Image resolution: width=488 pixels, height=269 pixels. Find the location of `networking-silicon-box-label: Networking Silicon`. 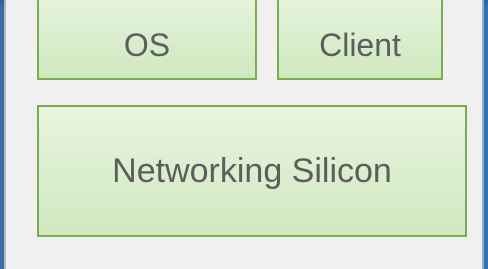

networking-silicon-box-label: Networking Silicon is located at coordinates (252, 170).